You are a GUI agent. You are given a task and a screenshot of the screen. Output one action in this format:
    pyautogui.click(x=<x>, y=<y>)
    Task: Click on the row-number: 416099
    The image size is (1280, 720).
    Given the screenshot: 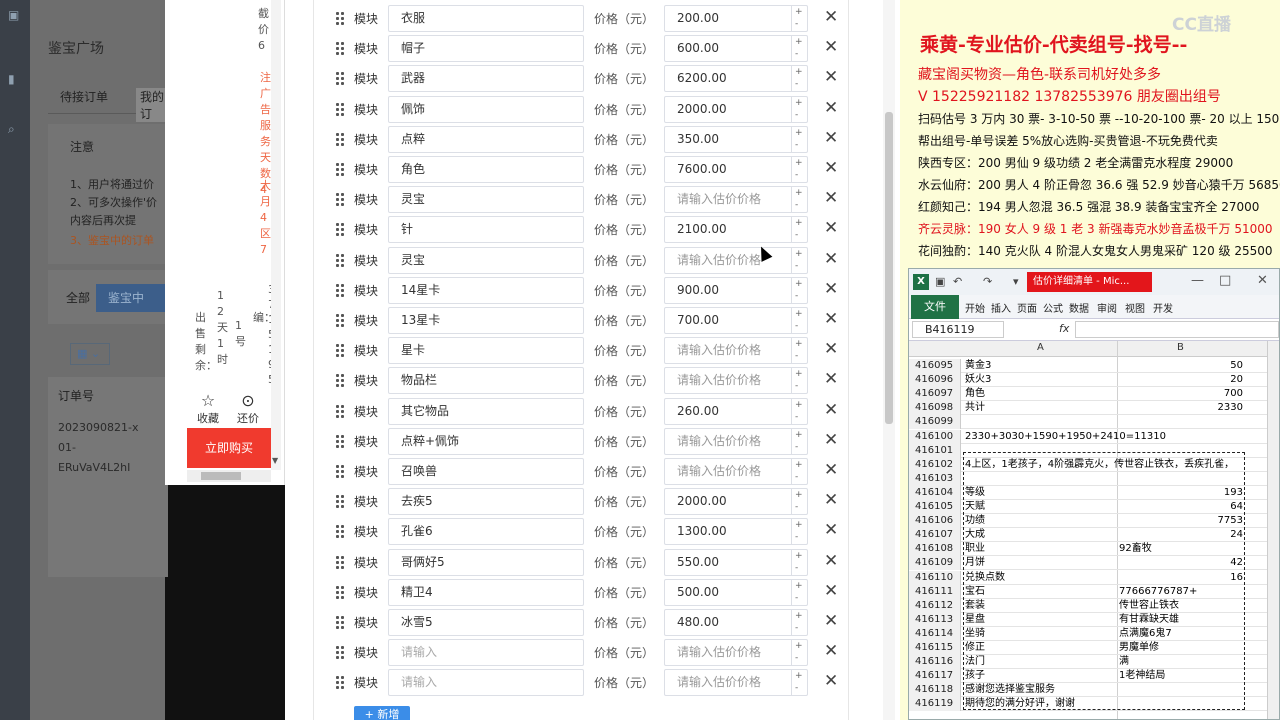 What is the action you would take?
    pyautogui.click(x=935, y=422)
    